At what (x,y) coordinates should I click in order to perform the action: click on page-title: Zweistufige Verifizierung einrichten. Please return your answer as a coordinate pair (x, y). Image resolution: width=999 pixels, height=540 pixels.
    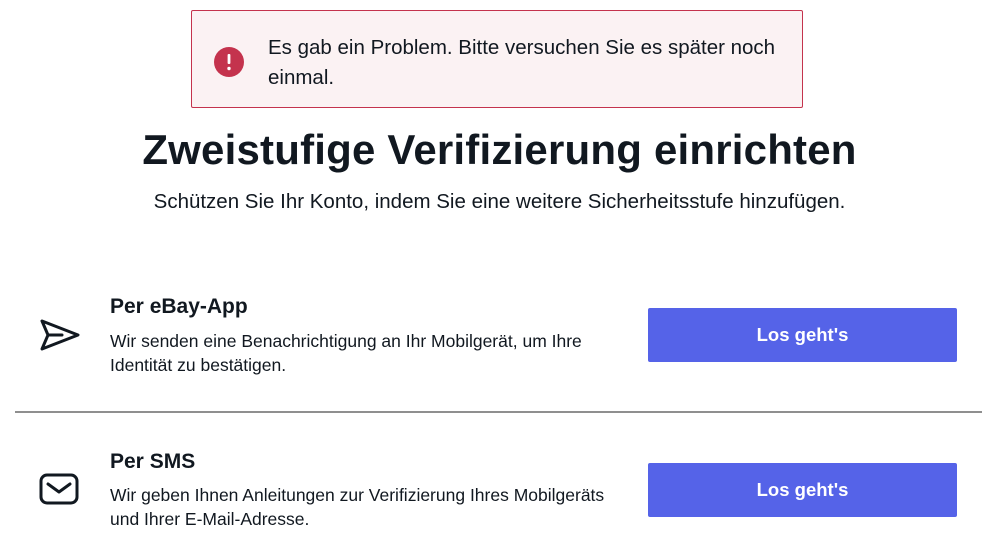
    Looking at the image, I should click on (499, 149).